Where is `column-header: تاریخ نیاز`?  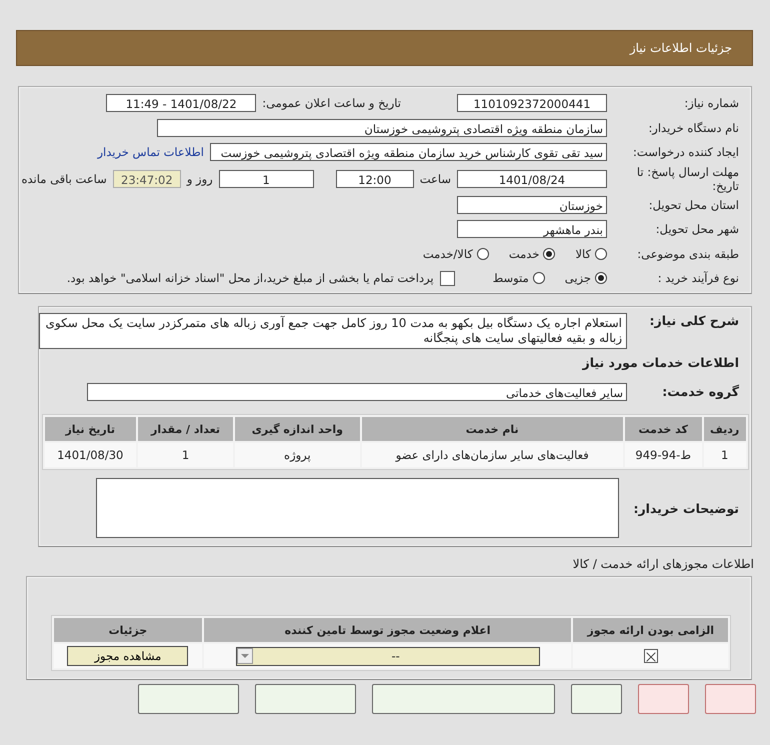 column-header: تاریخ نیاز is located at coordinates (90, 429).